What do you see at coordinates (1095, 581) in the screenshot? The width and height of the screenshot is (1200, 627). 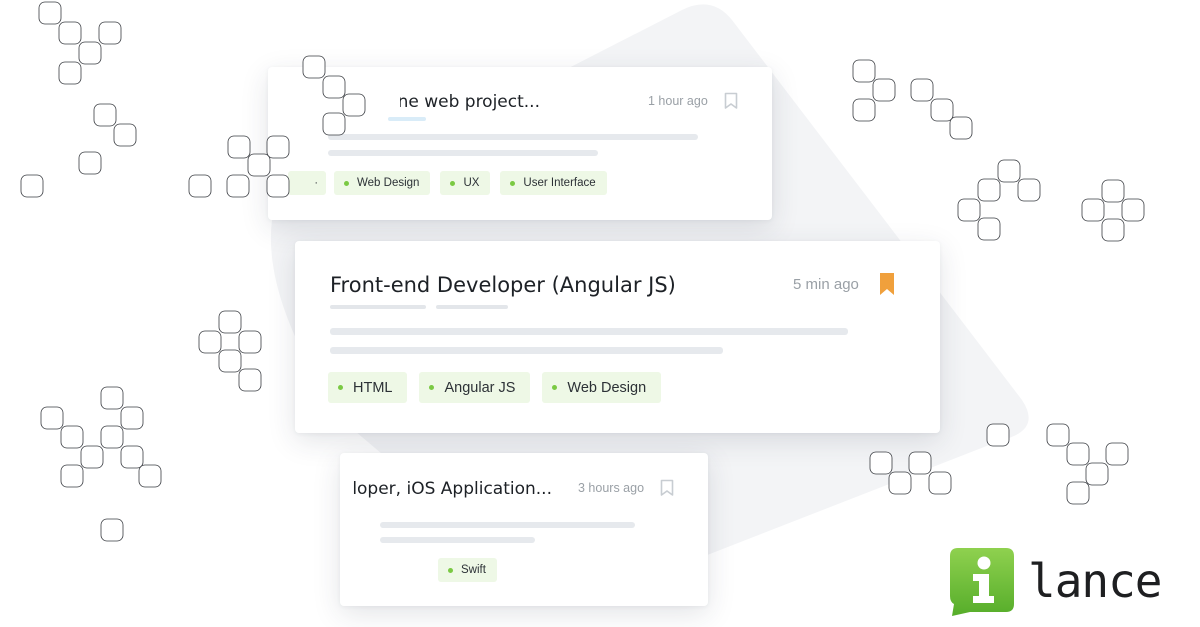 I see `logo-wordmark: lance` at bounding box center [1095, 581].